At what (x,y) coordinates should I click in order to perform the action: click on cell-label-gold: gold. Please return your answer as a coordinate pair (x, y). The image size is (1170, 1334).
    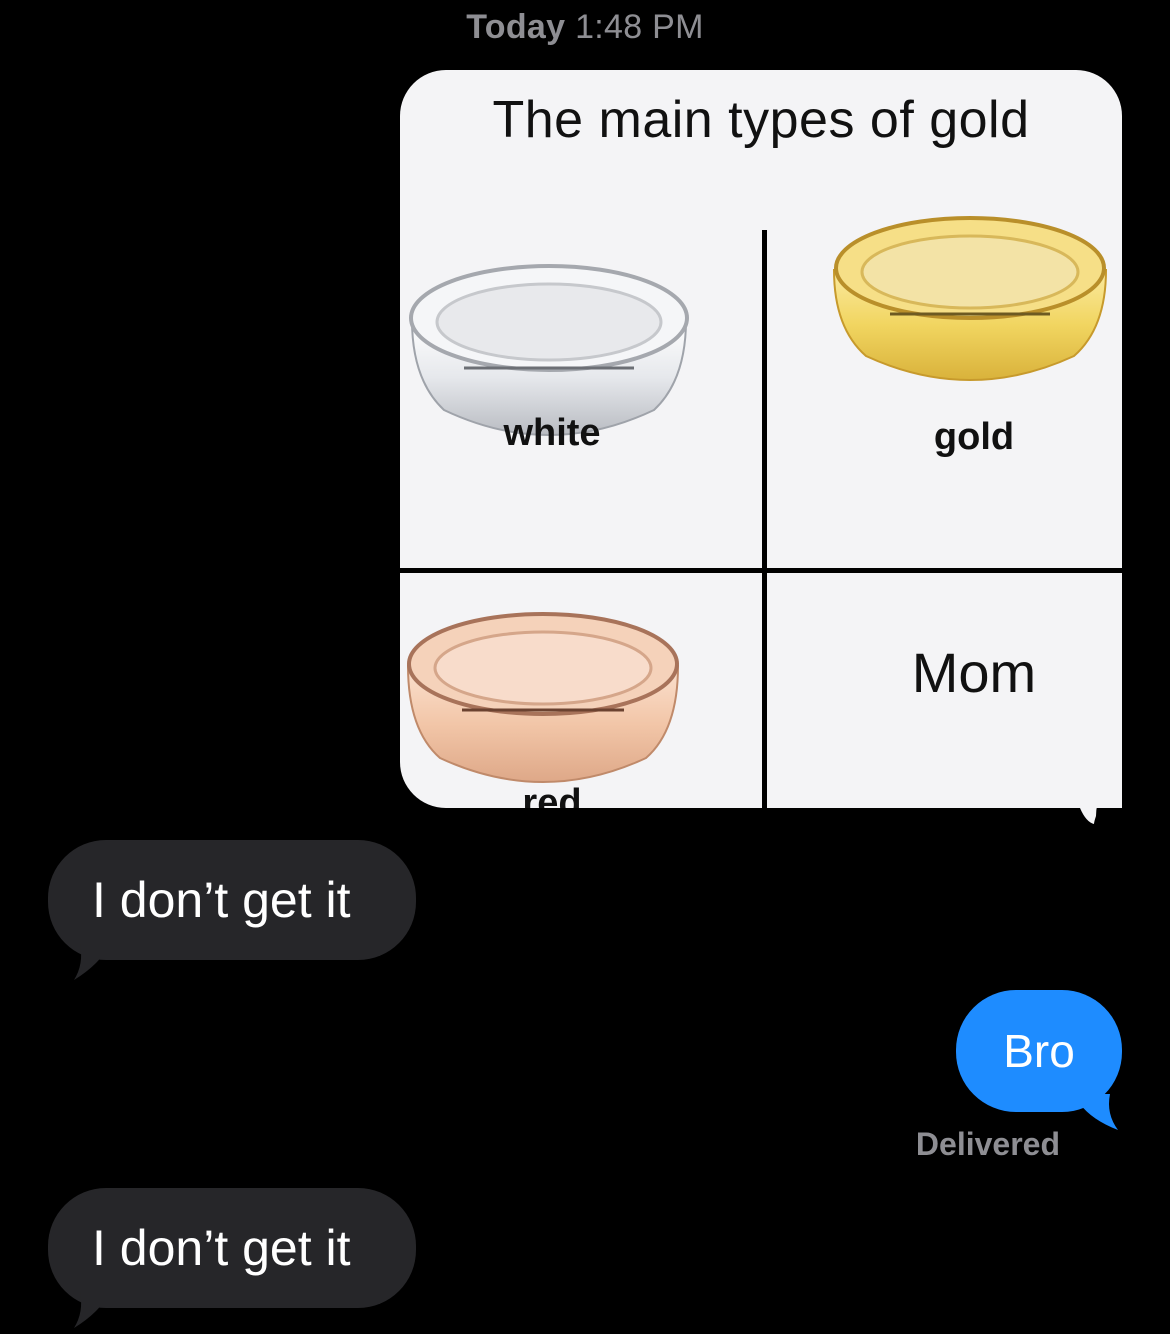
    Looking at the image, I should click on (974, 437).